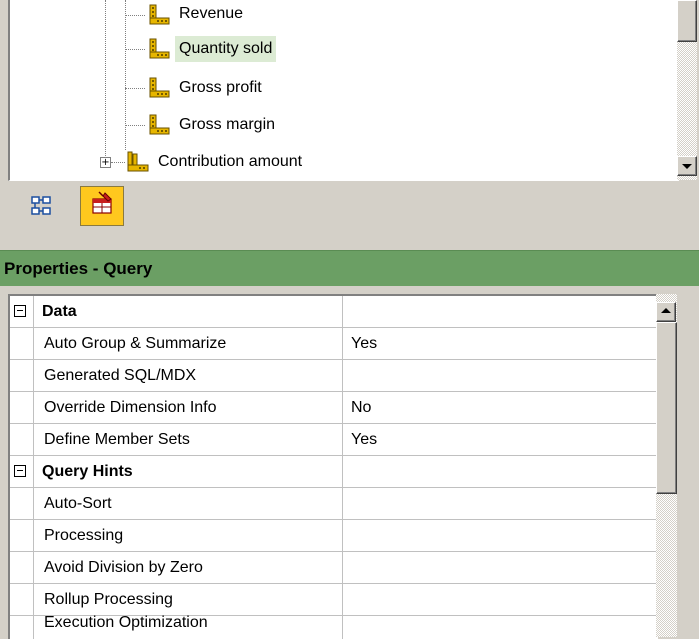  Describe the element at coordinates (78, 503) in the screenshot. I see `property-name: Auto-Sort` at that location.